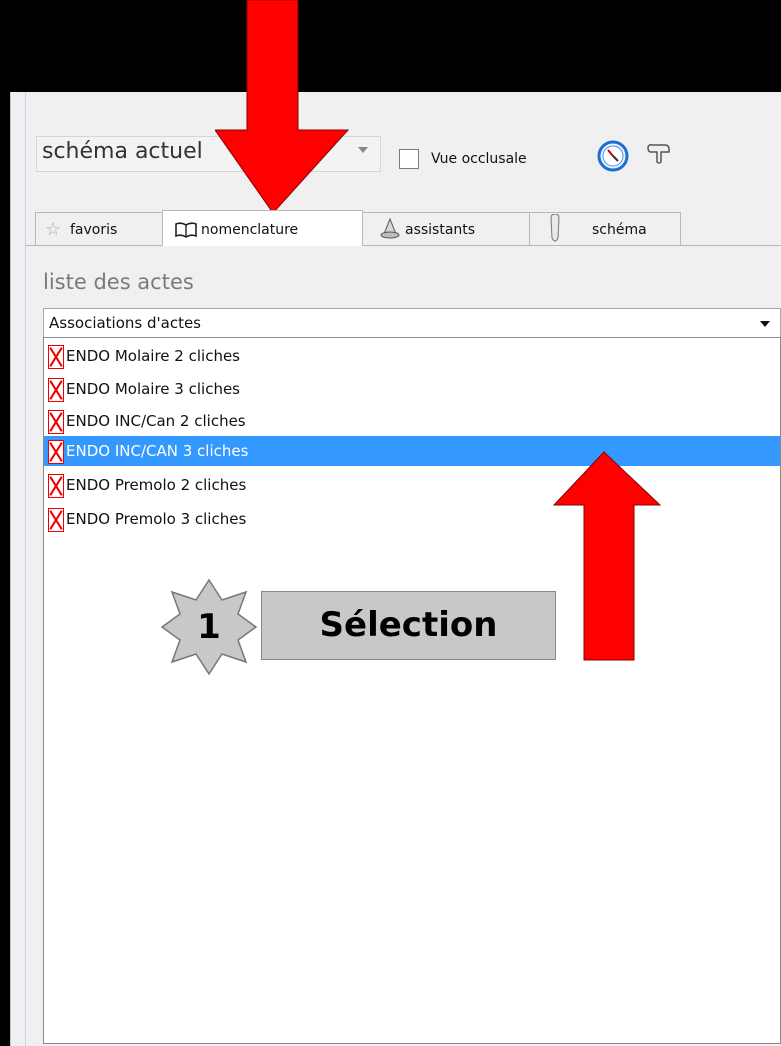 Image resolution: width=781 pixels, height=1046 pixels. I want to click on list-item-label: ENDO Molaire 2 cliches, so click(153, 356).